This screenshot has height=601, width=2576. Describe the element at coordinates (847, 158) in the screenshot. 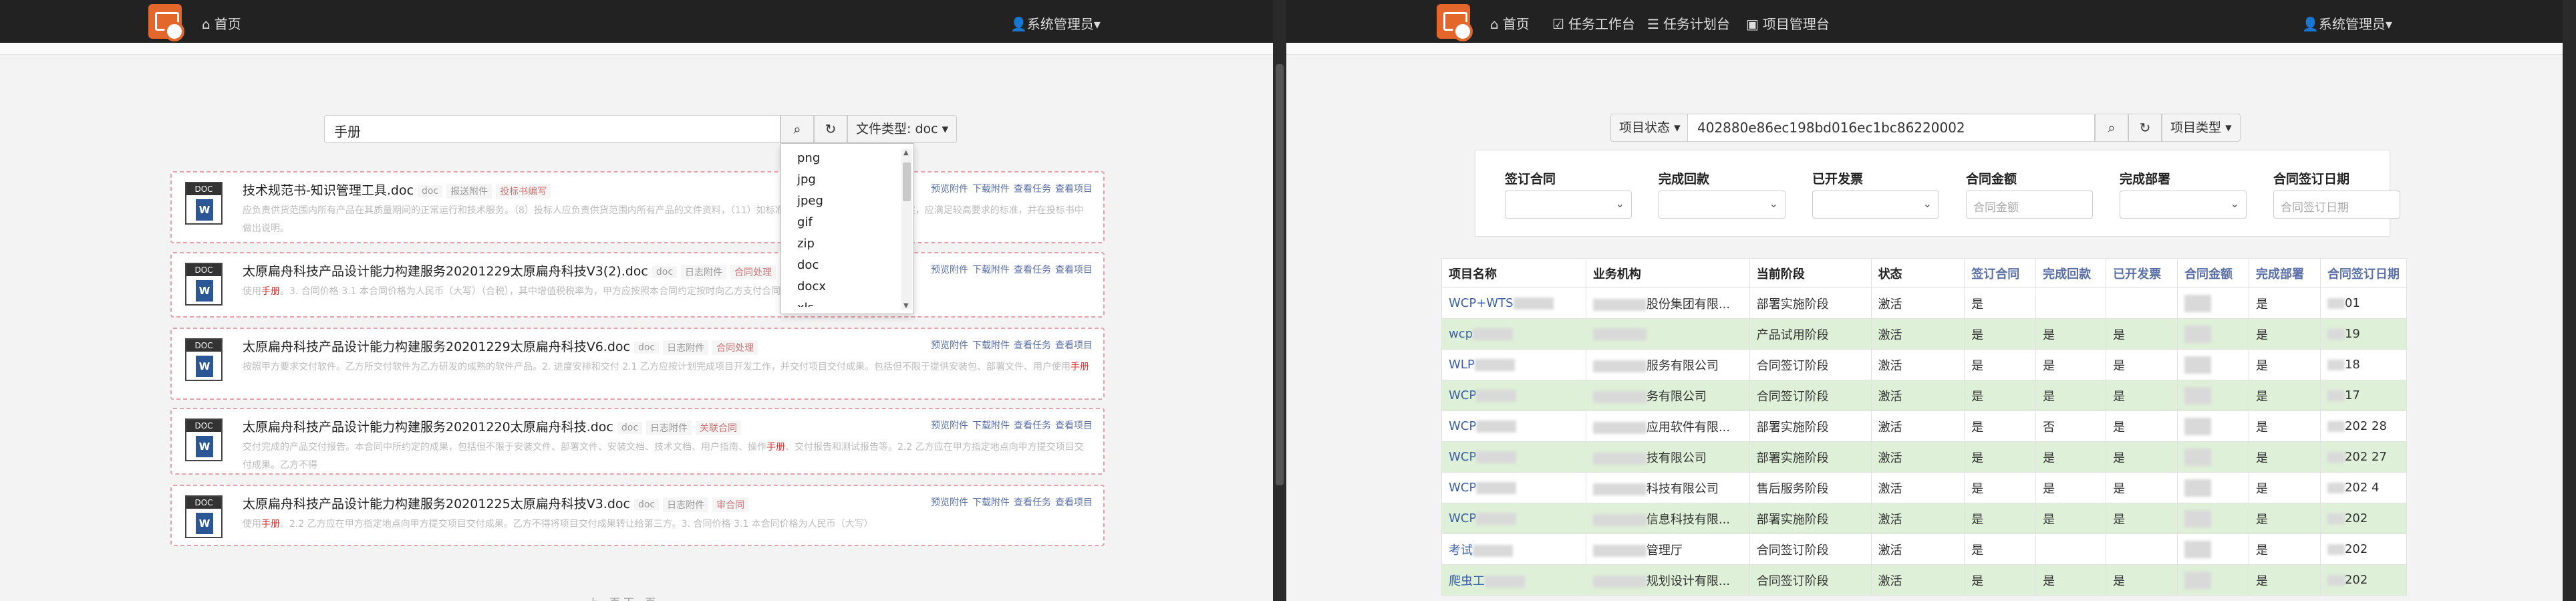

I see `filetype-option: png` at that location.